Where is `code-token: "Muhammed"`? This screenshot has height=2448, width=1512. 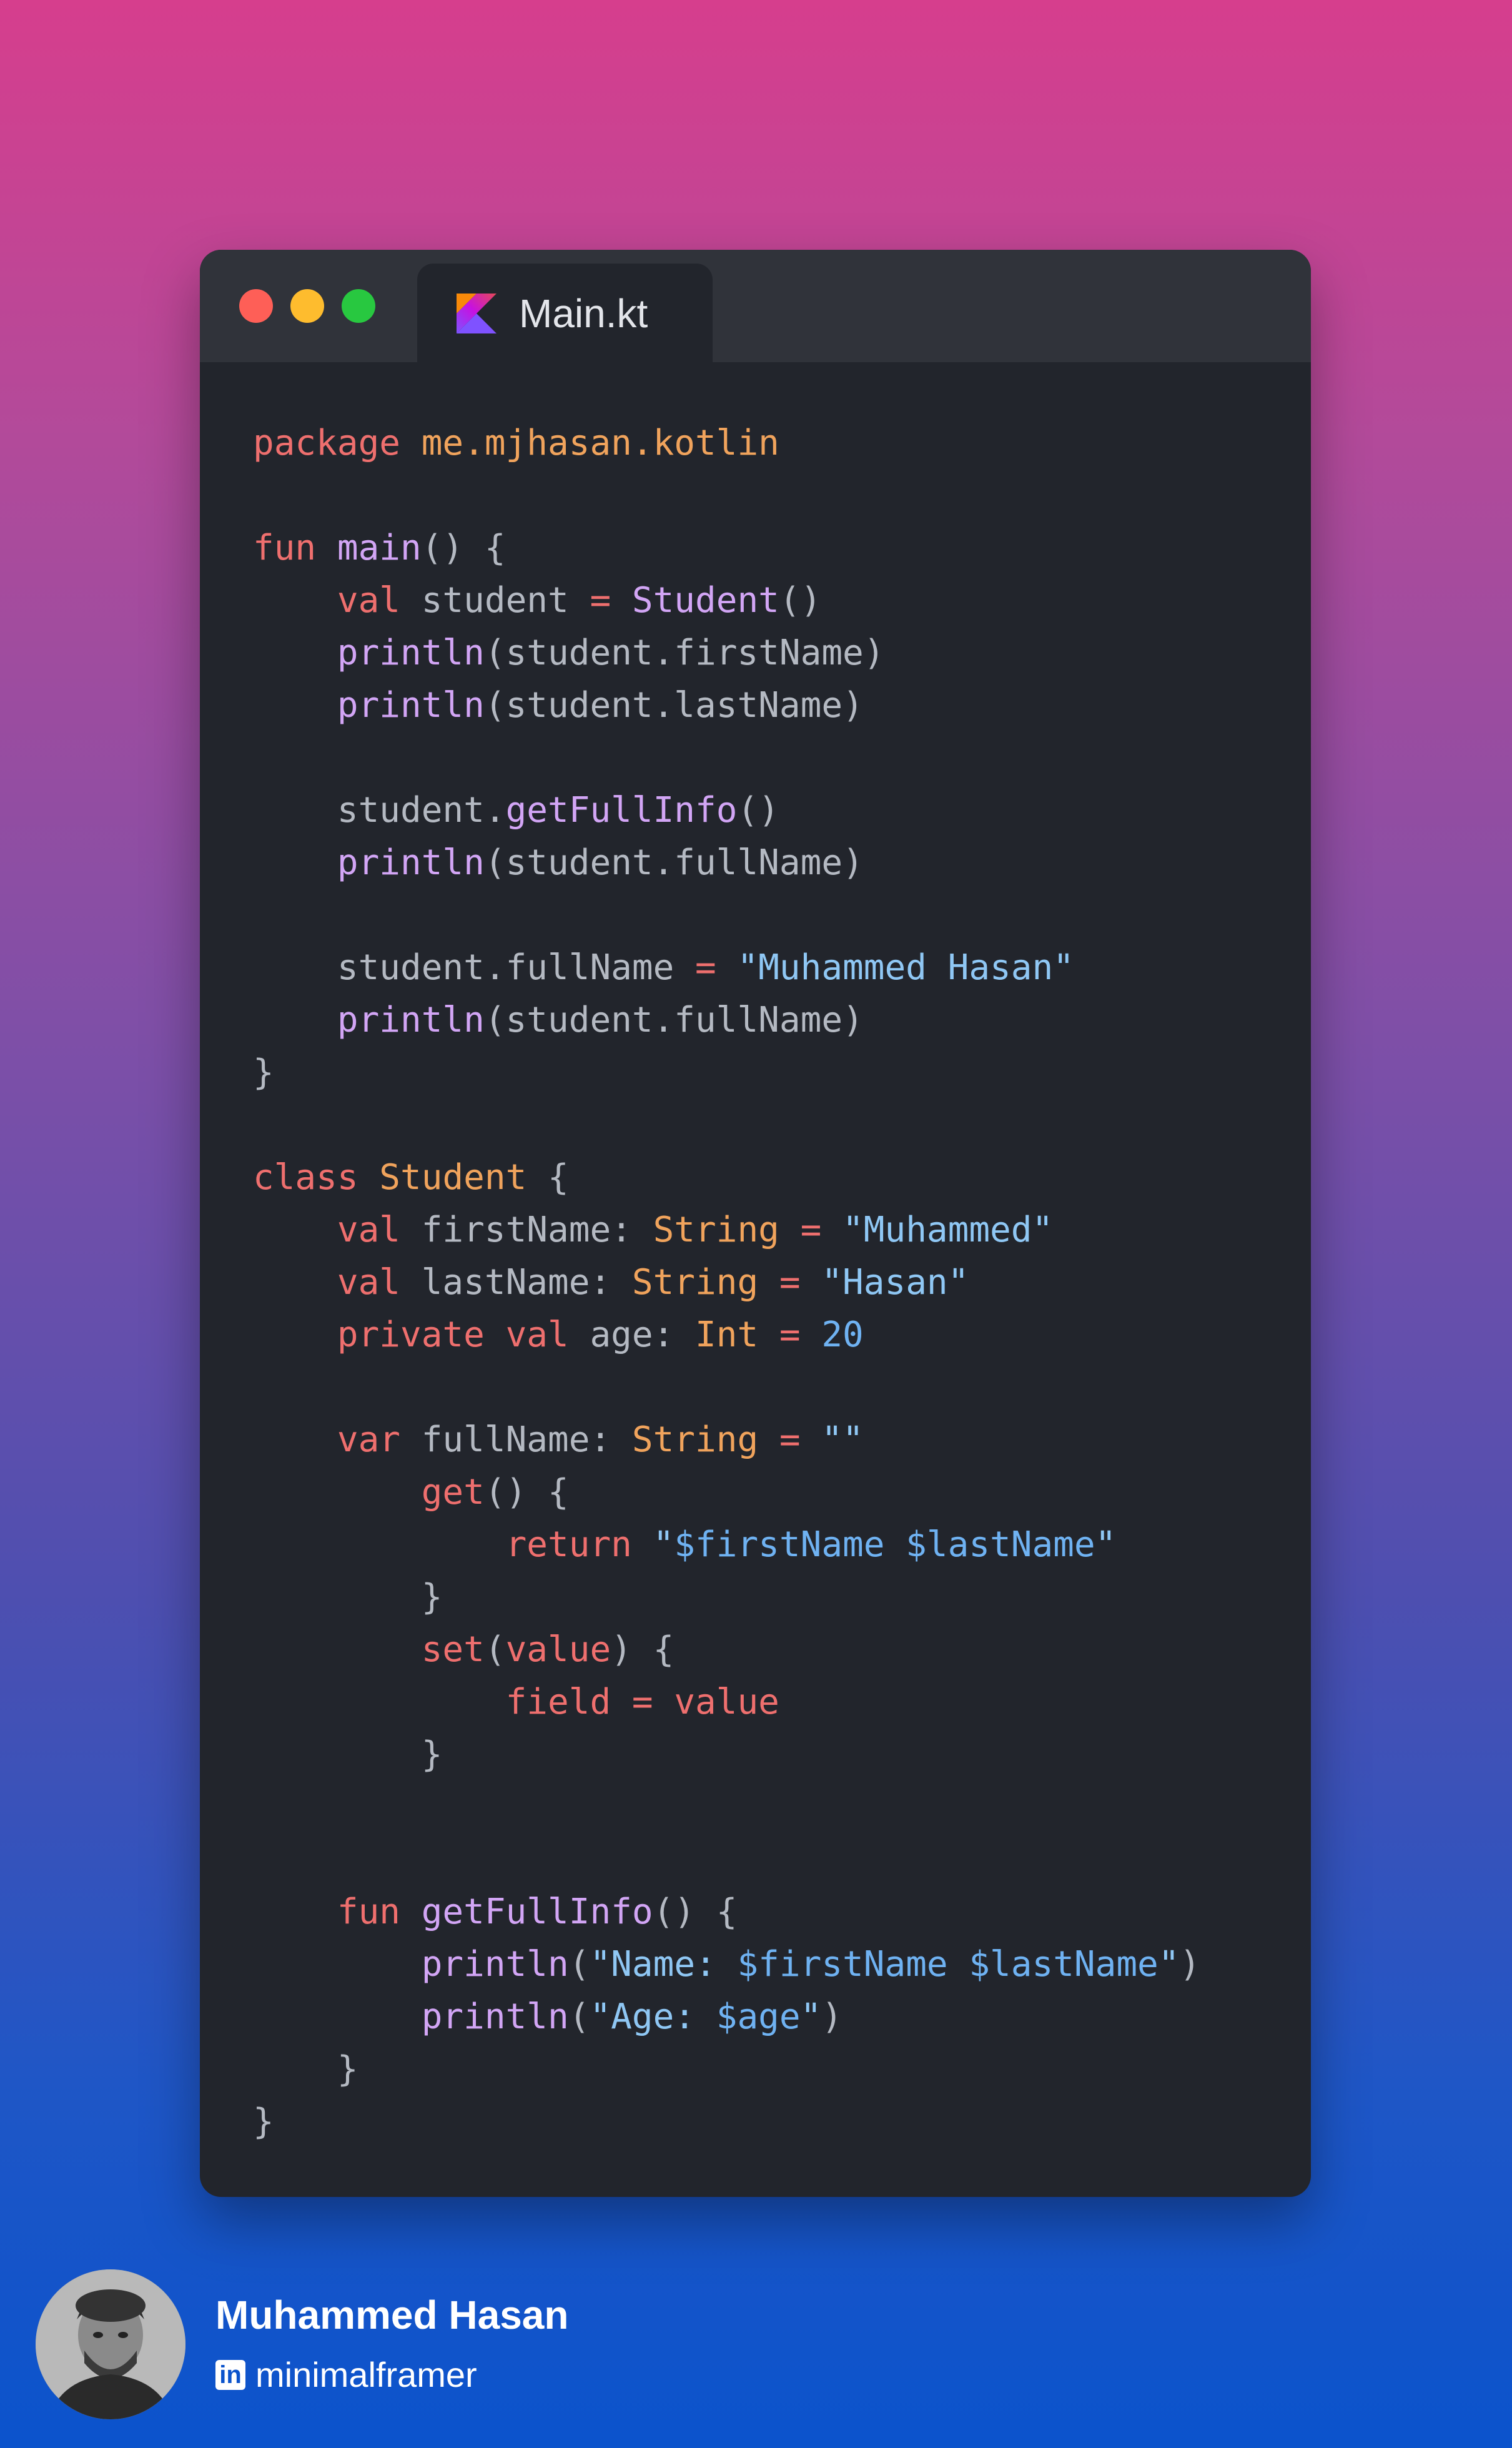 code-token: "Muhammed" is located at coordinates (948, 1230).